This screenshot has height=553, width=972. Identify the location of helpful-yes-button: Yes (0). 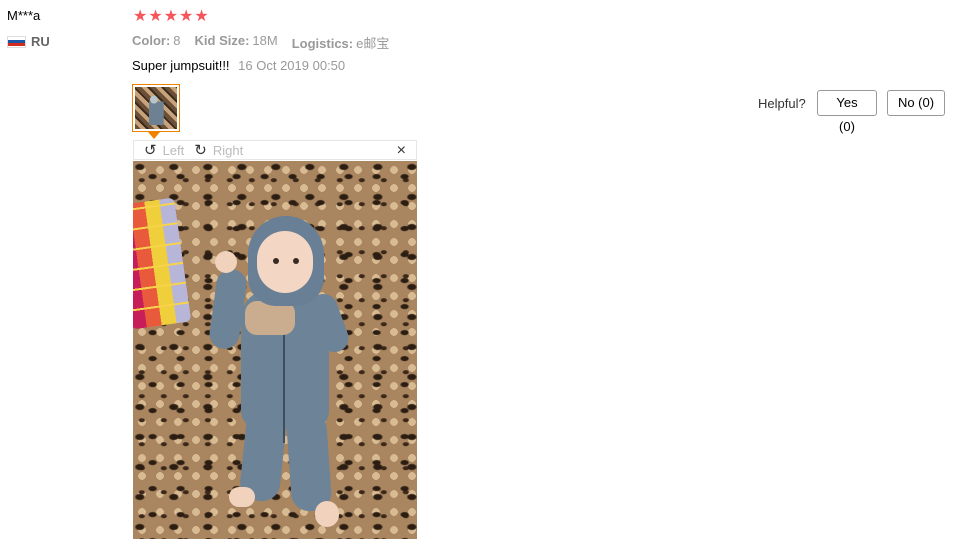
(847, 112).